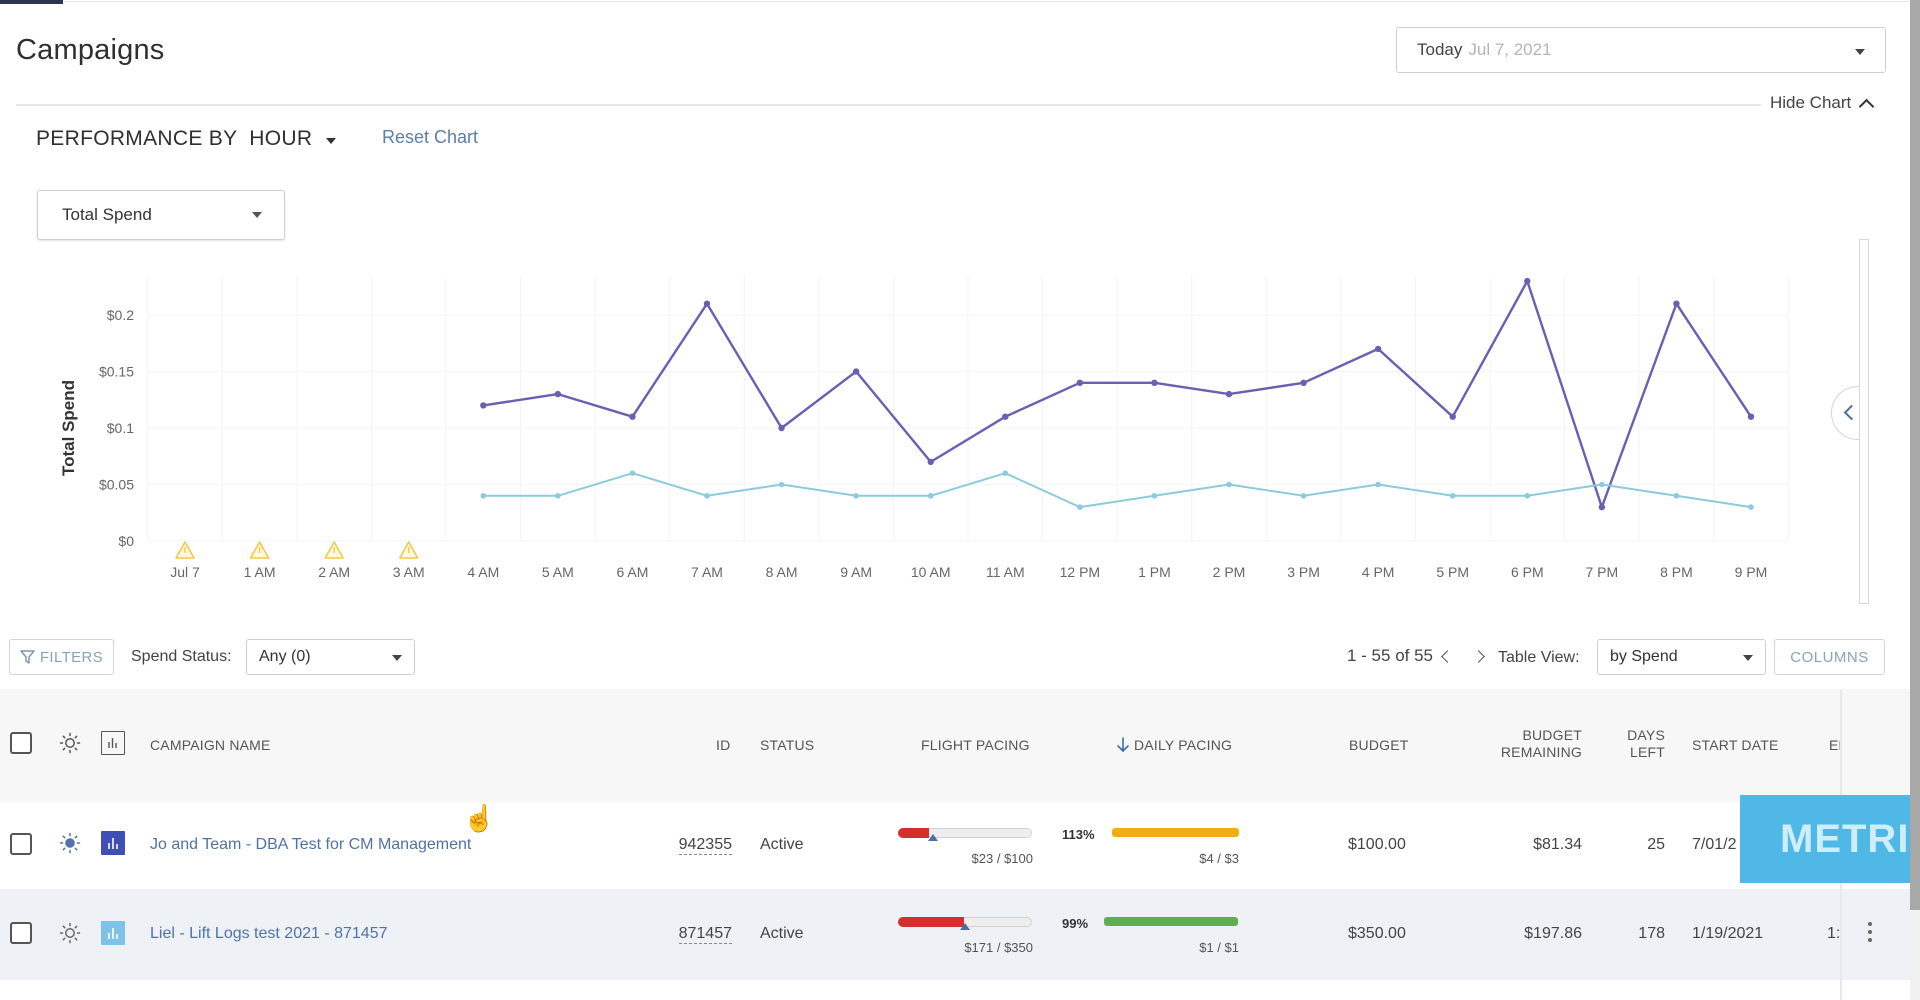  Describe the element at coordinates (1915, 455) in the screenshot. I see `page-scrollbar-thumb` at that location.